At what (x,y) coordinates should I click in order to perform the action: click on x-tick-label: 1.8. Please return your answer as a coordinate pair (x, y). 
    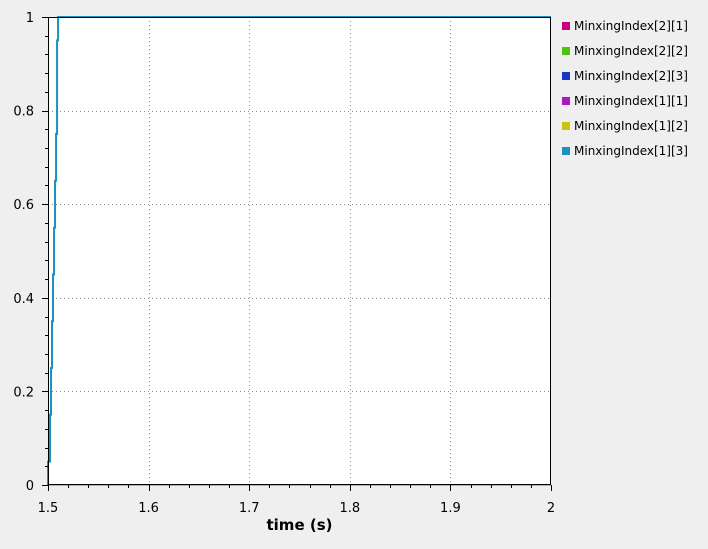
    Looking at the image, I should click on (349, 508).